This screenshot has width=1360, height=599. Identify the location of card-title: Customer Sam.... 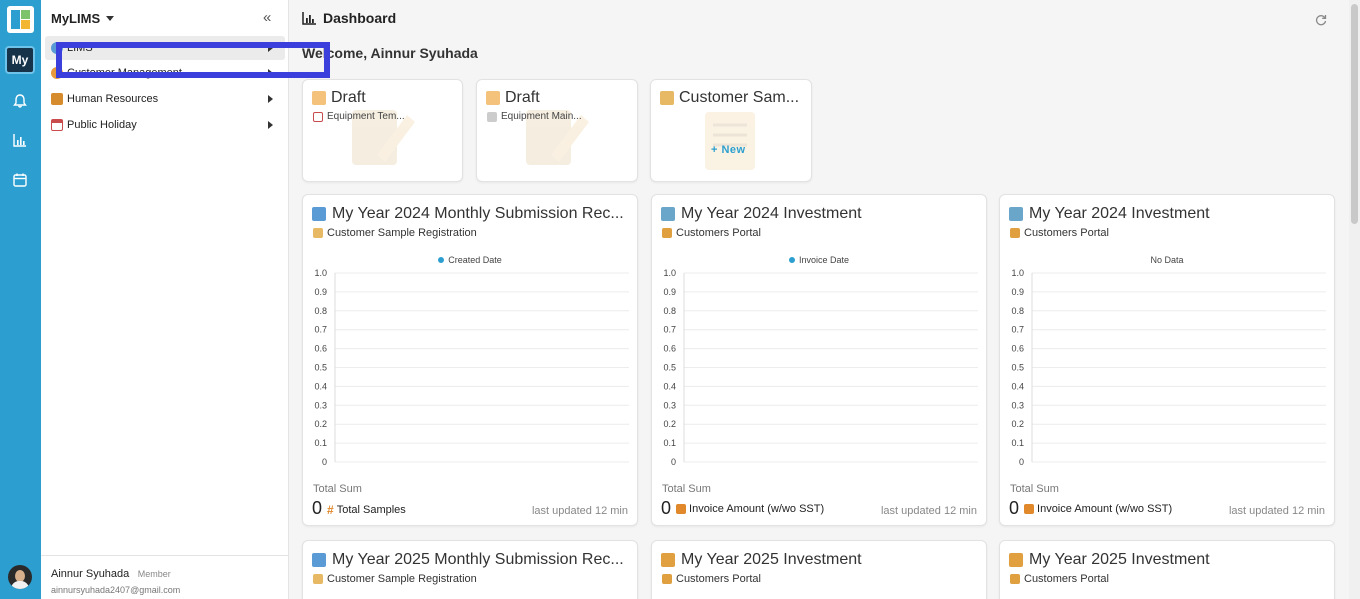
(729, 98).